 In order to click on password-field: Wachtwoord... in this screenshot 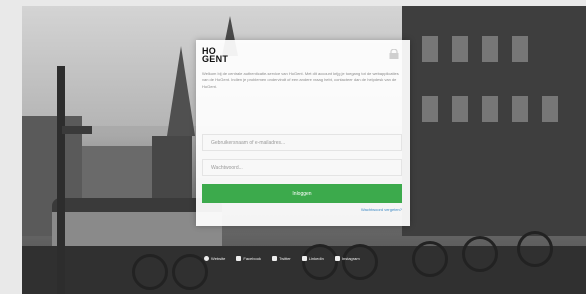, I will do `click(302, 167)`.